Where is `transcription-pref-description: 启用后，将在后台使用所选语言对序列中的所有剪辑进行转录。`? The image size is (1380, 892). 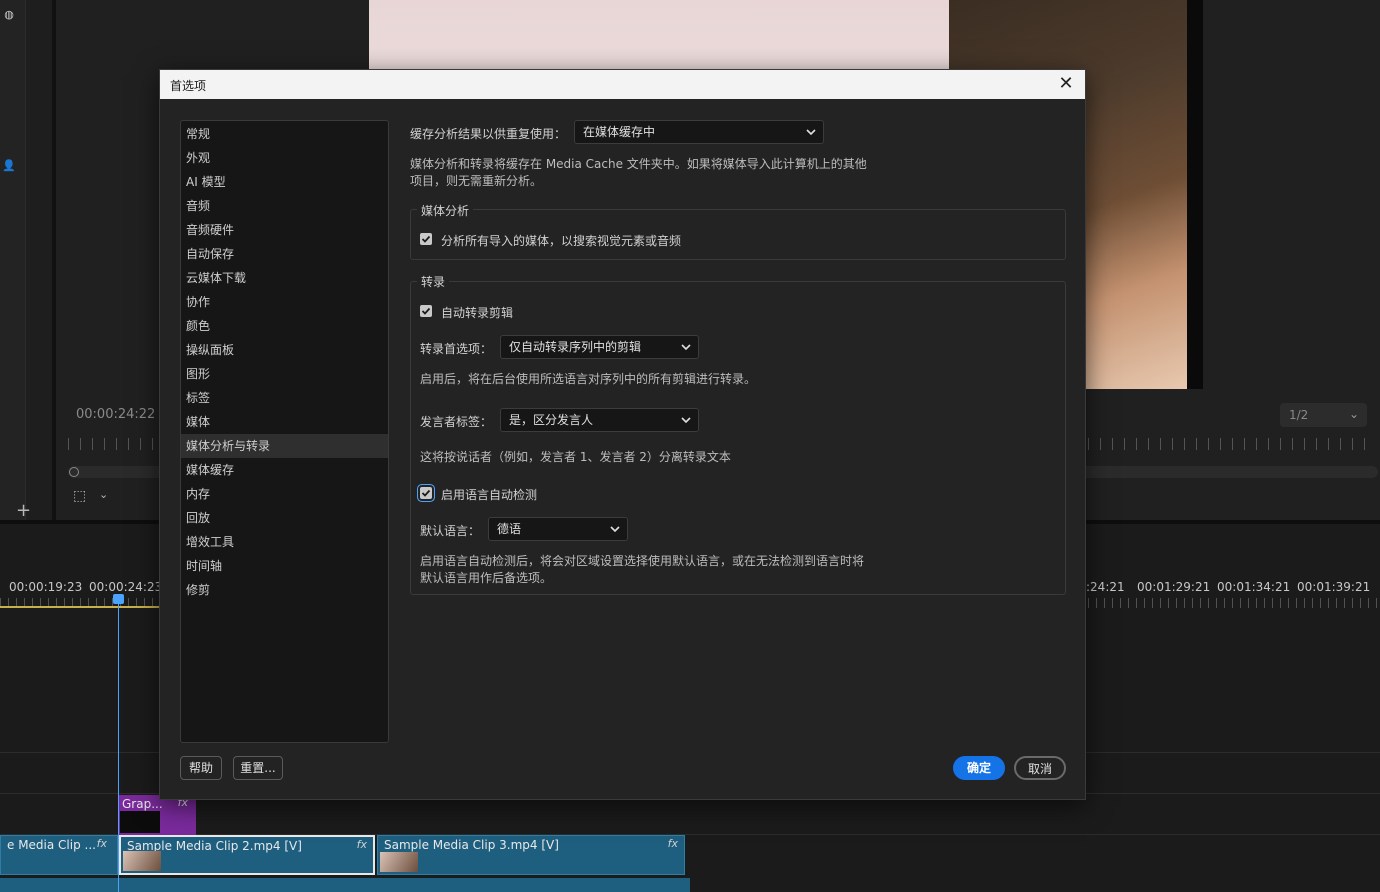
transcription-pref-description: 启用后，将在后台使用所选语言对序列中的所有剪辑进行转录。 is located at coordinates (588, 379).